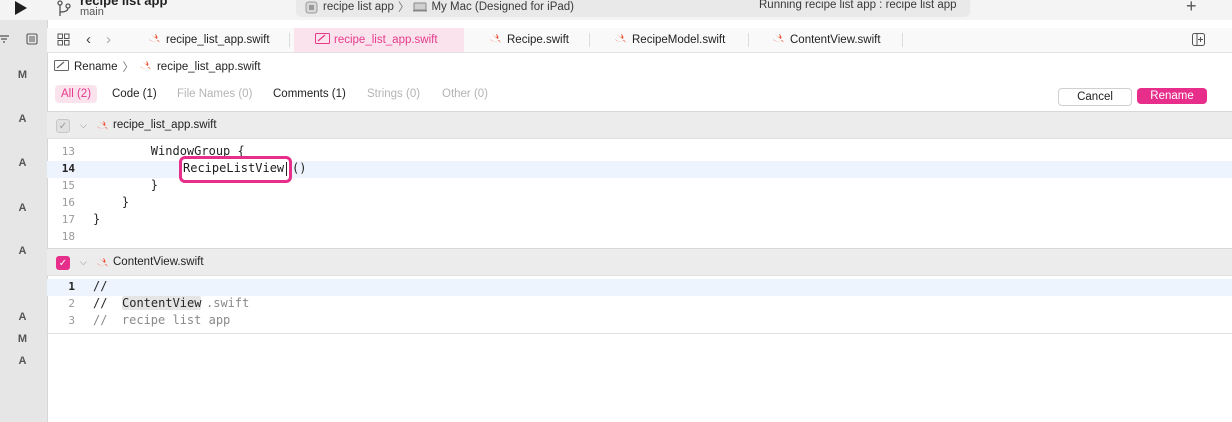 The width and height of the screenshot is (1232, 422). What do you see at coordinates (32, 39) in the screenshot?
I see `list-icon` at bounding box center [32, 39].